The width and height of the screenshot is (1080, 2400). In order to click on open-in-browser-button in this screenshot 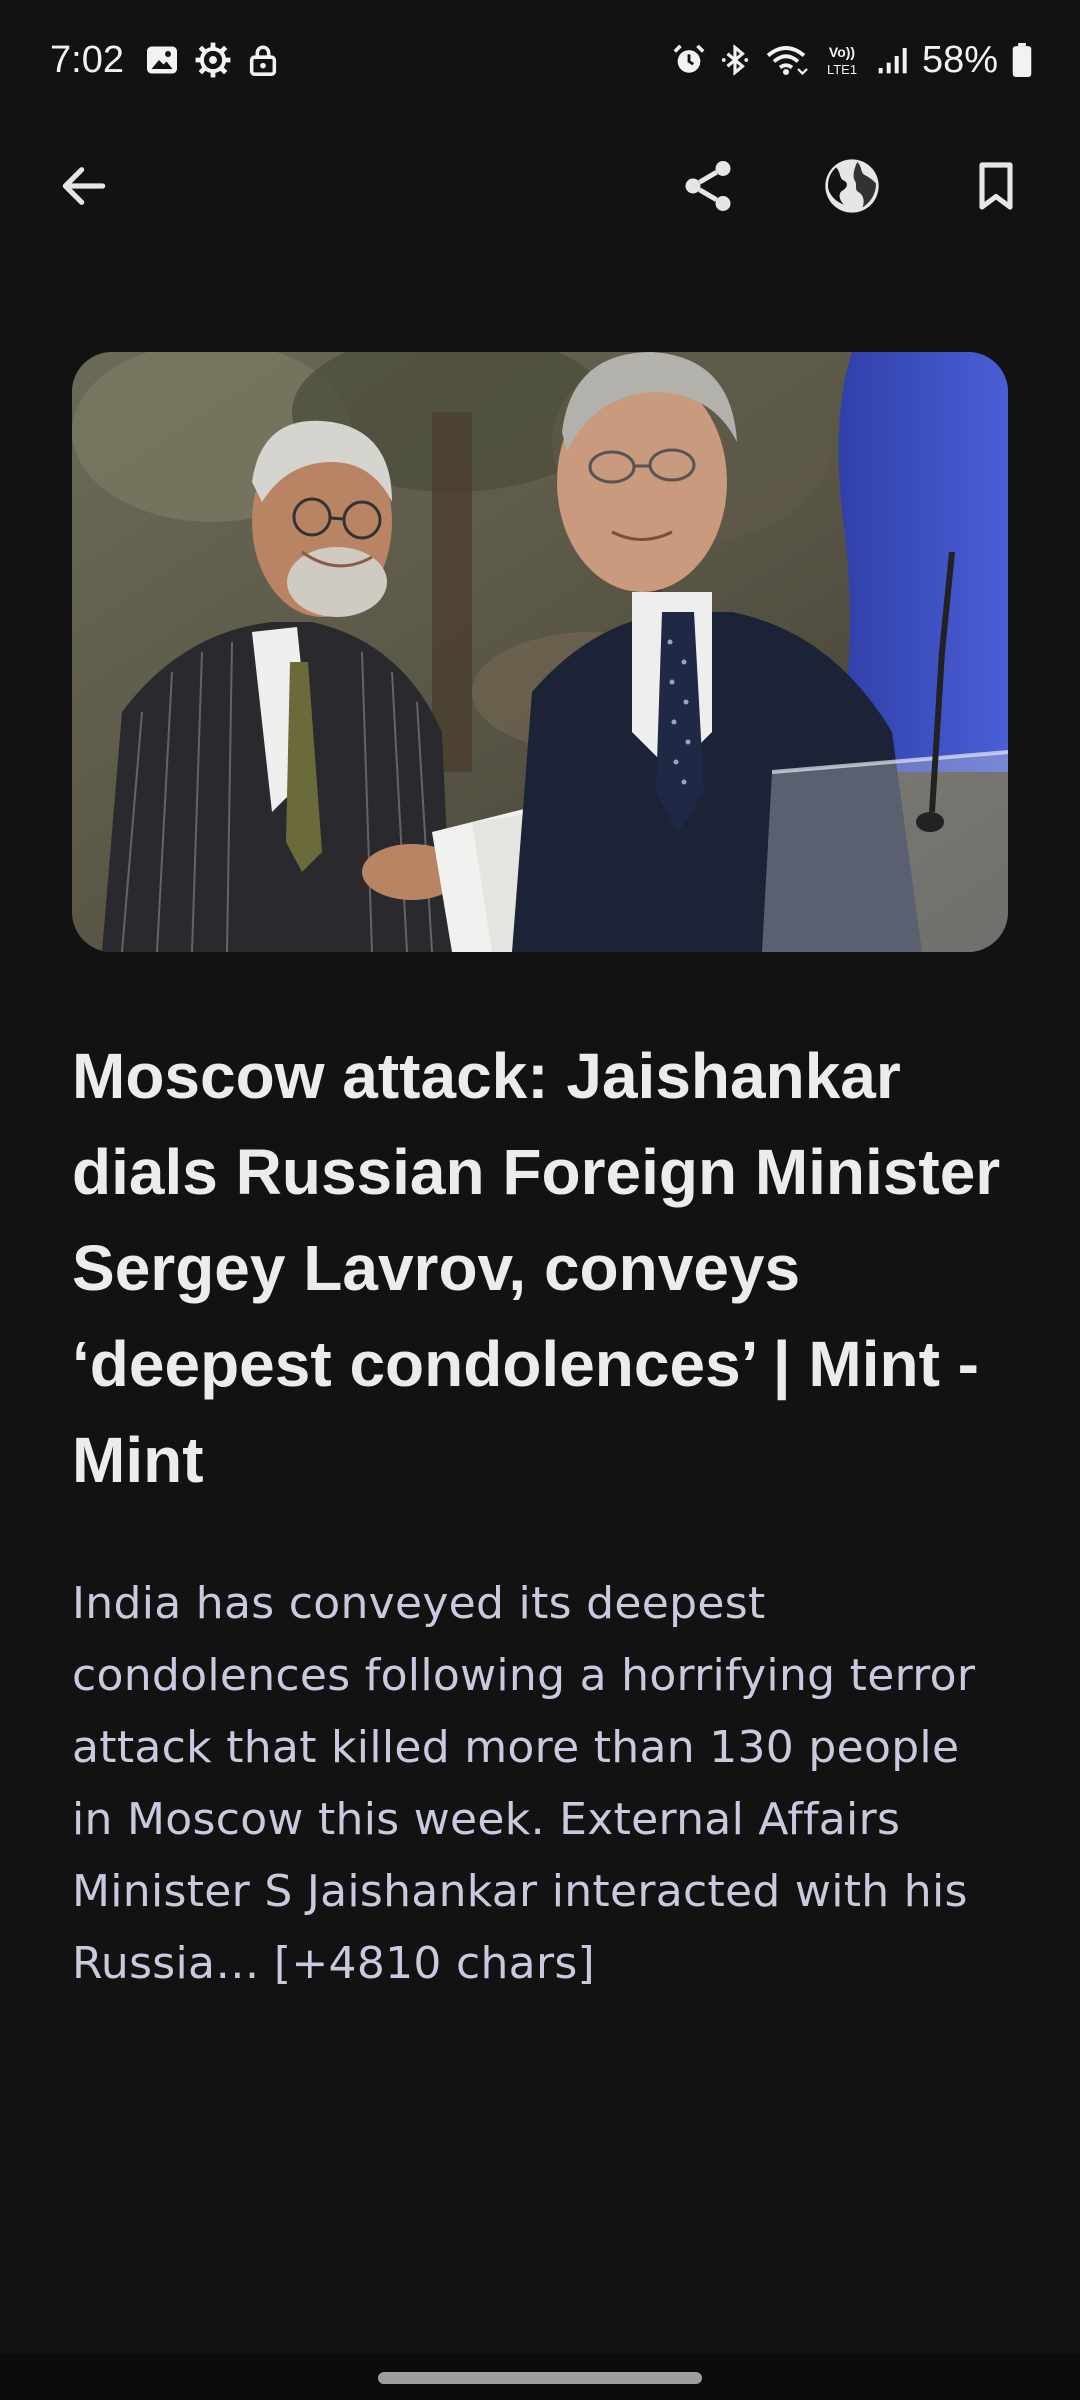, I will do `click(852, 186)`.